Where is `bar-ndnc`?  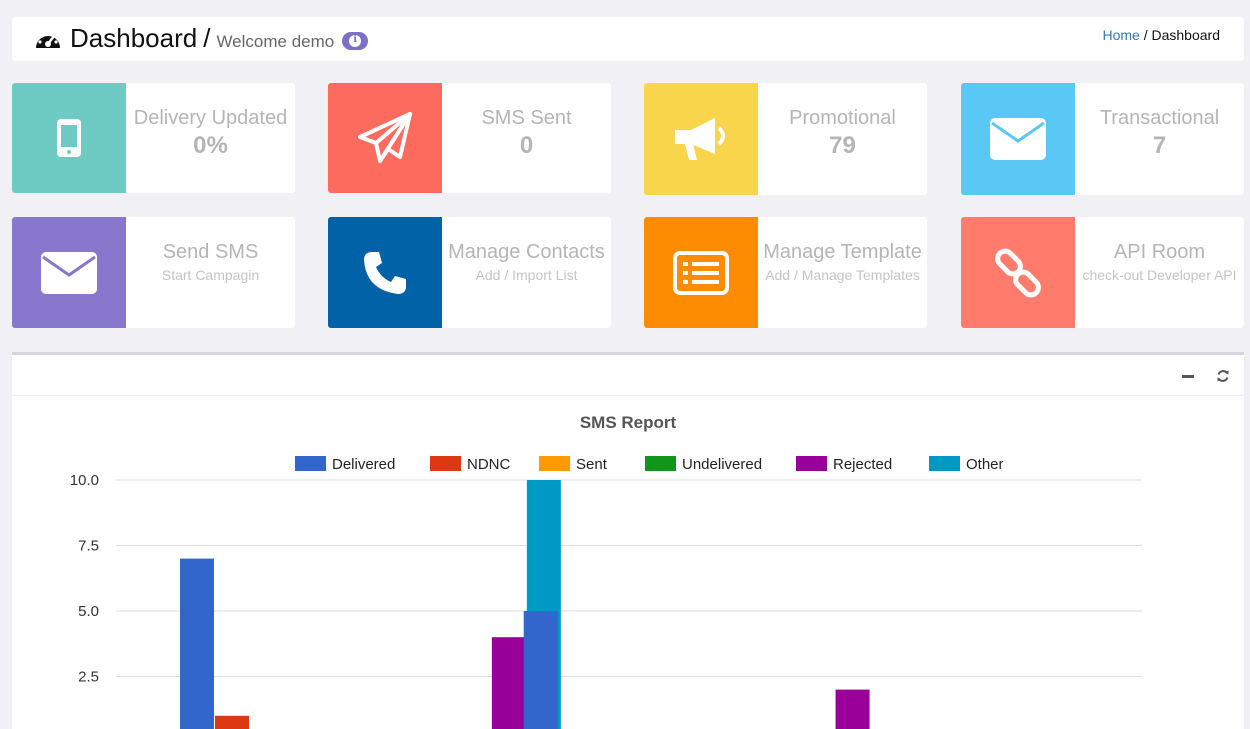
bar-ndnc is located at coordinates (232, 722).